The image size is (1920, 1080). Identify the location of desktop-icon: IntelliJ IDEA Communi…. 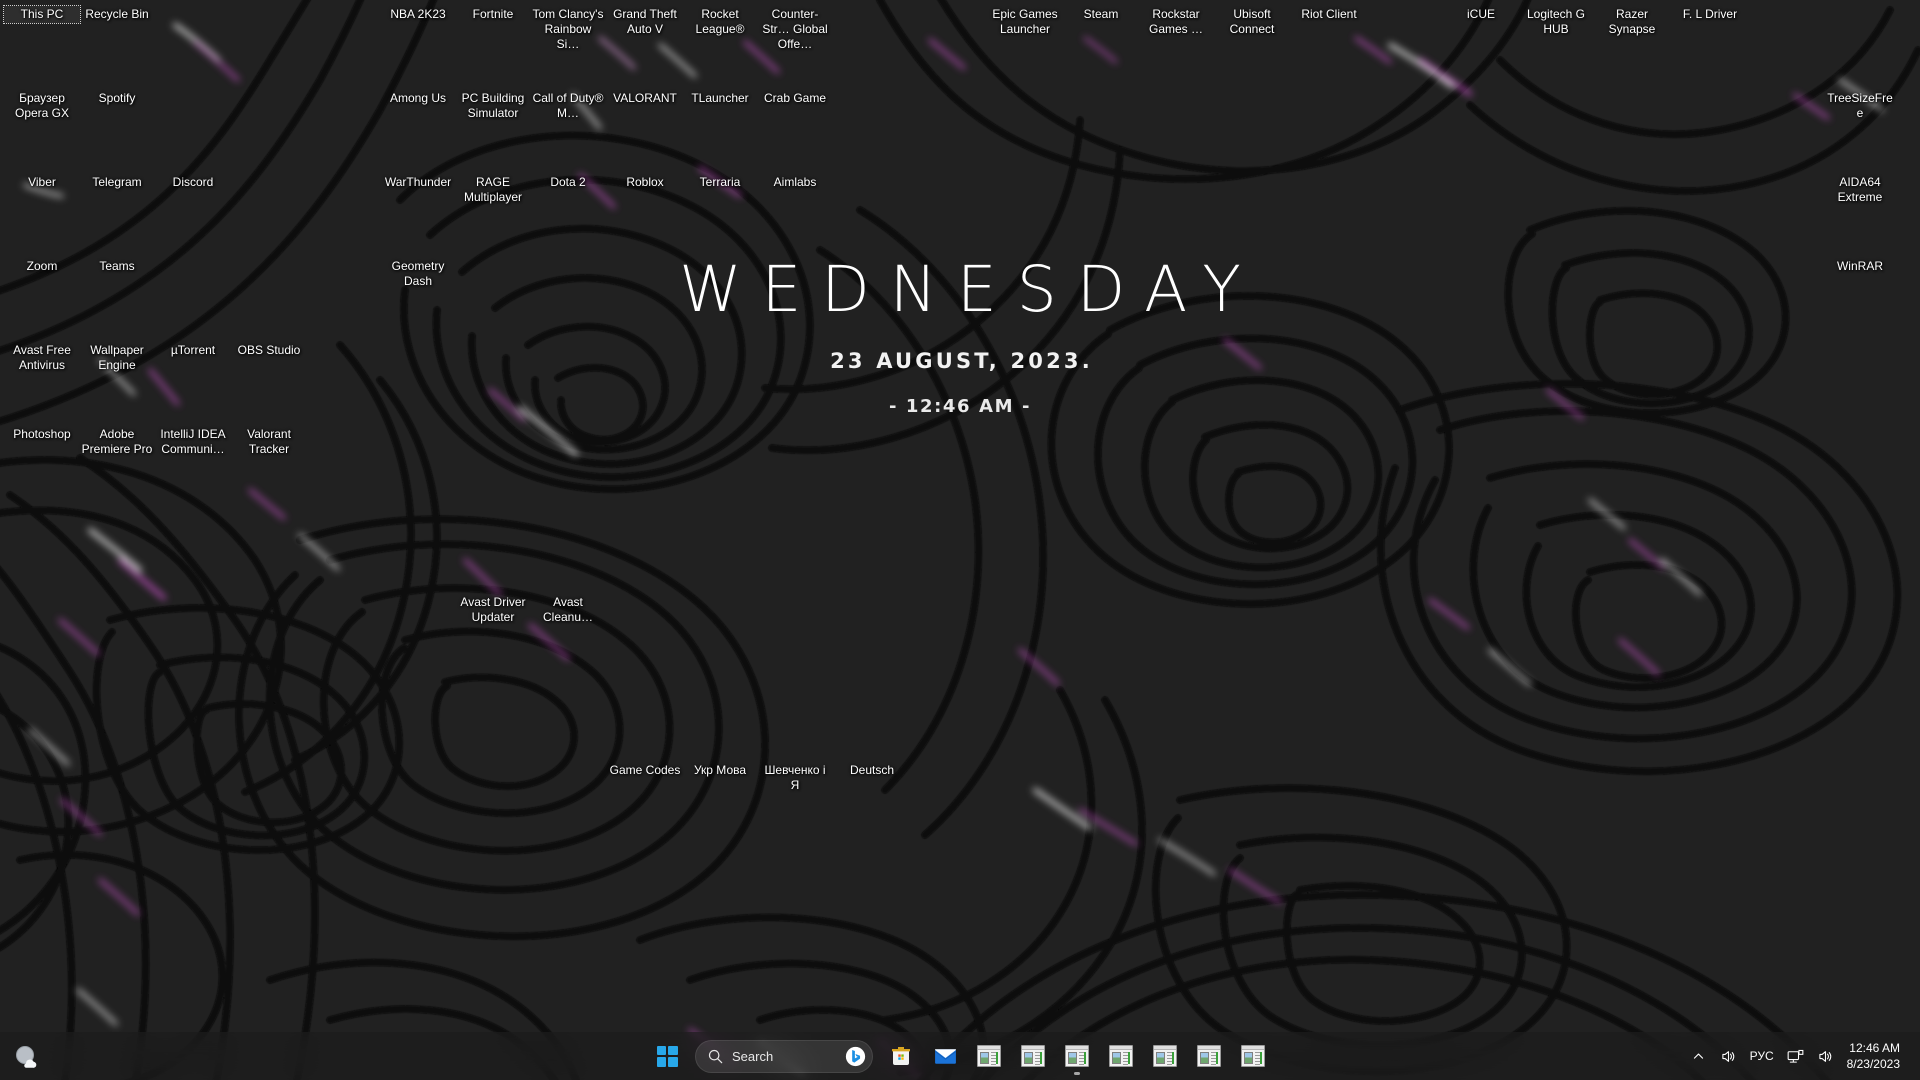
(193, 442).